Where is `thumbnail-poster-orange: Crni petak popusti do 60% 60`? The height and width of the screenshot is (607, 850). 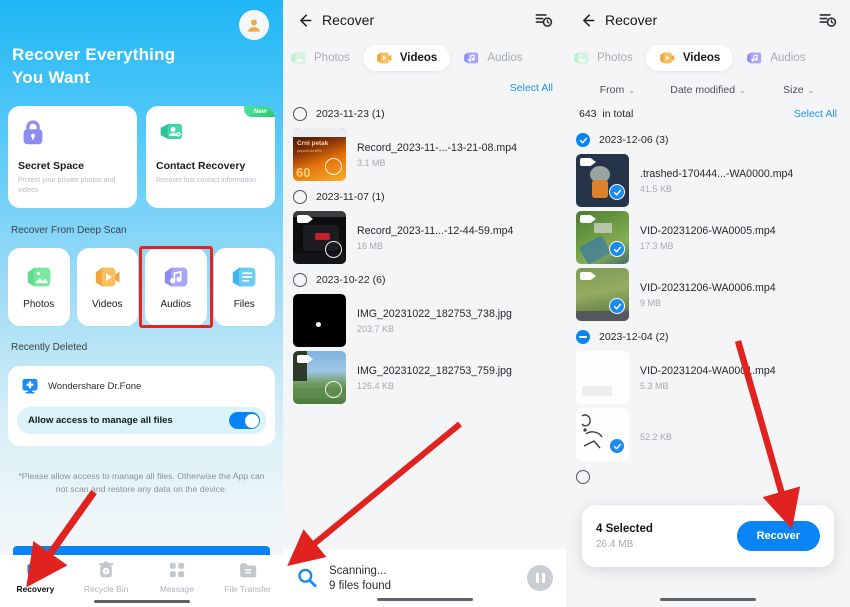 thumbnail-poster-orange: Crni petak popusti do 60% 60 is located at coordinates (319, 154).